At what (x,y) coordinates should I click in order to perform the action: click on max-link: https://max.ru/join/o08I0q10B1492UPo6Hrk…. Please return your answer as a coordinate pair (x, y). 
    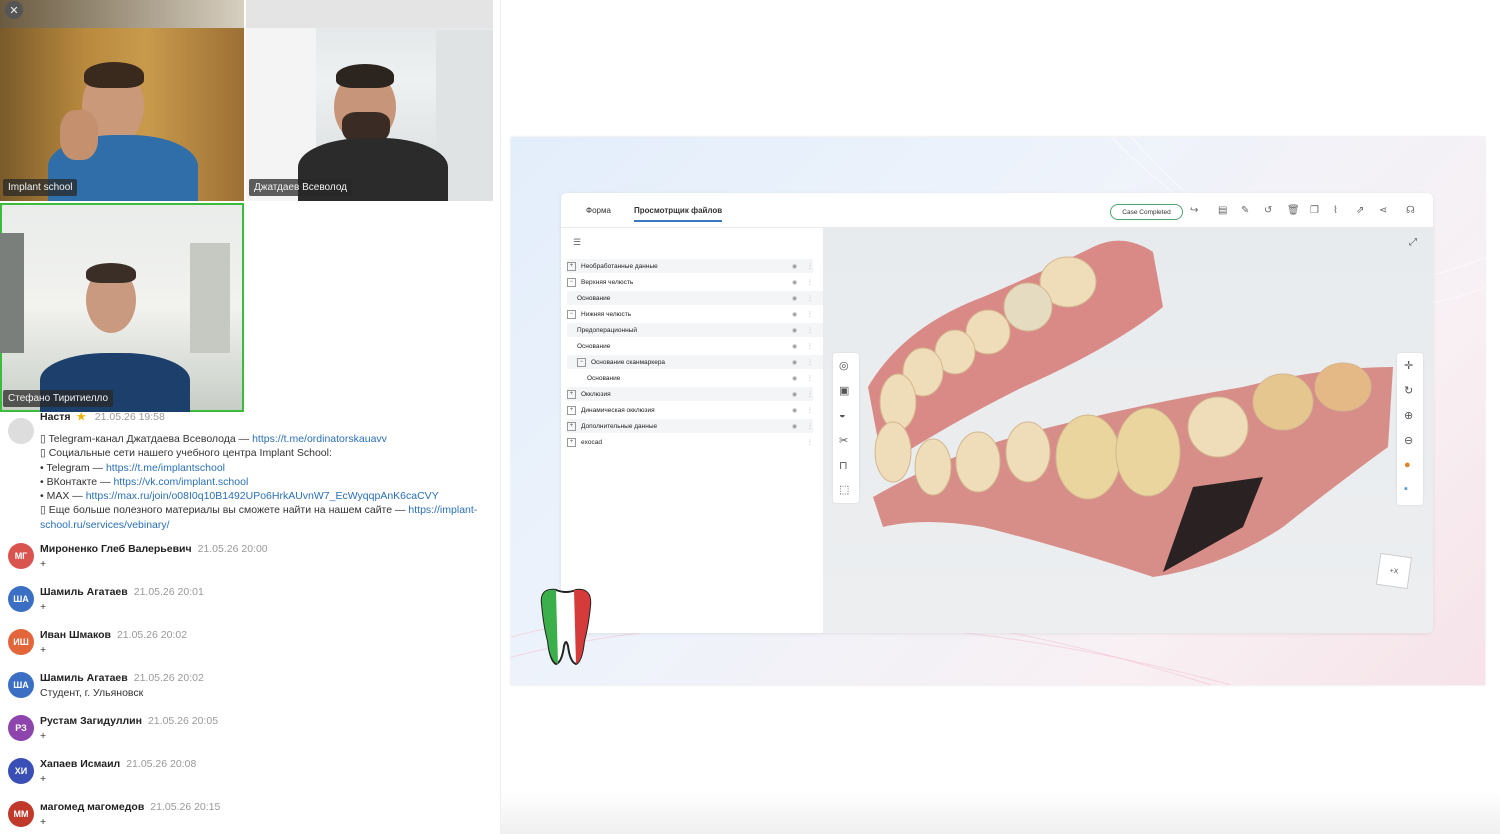
    Looking at the image, I should click on (262, 496).